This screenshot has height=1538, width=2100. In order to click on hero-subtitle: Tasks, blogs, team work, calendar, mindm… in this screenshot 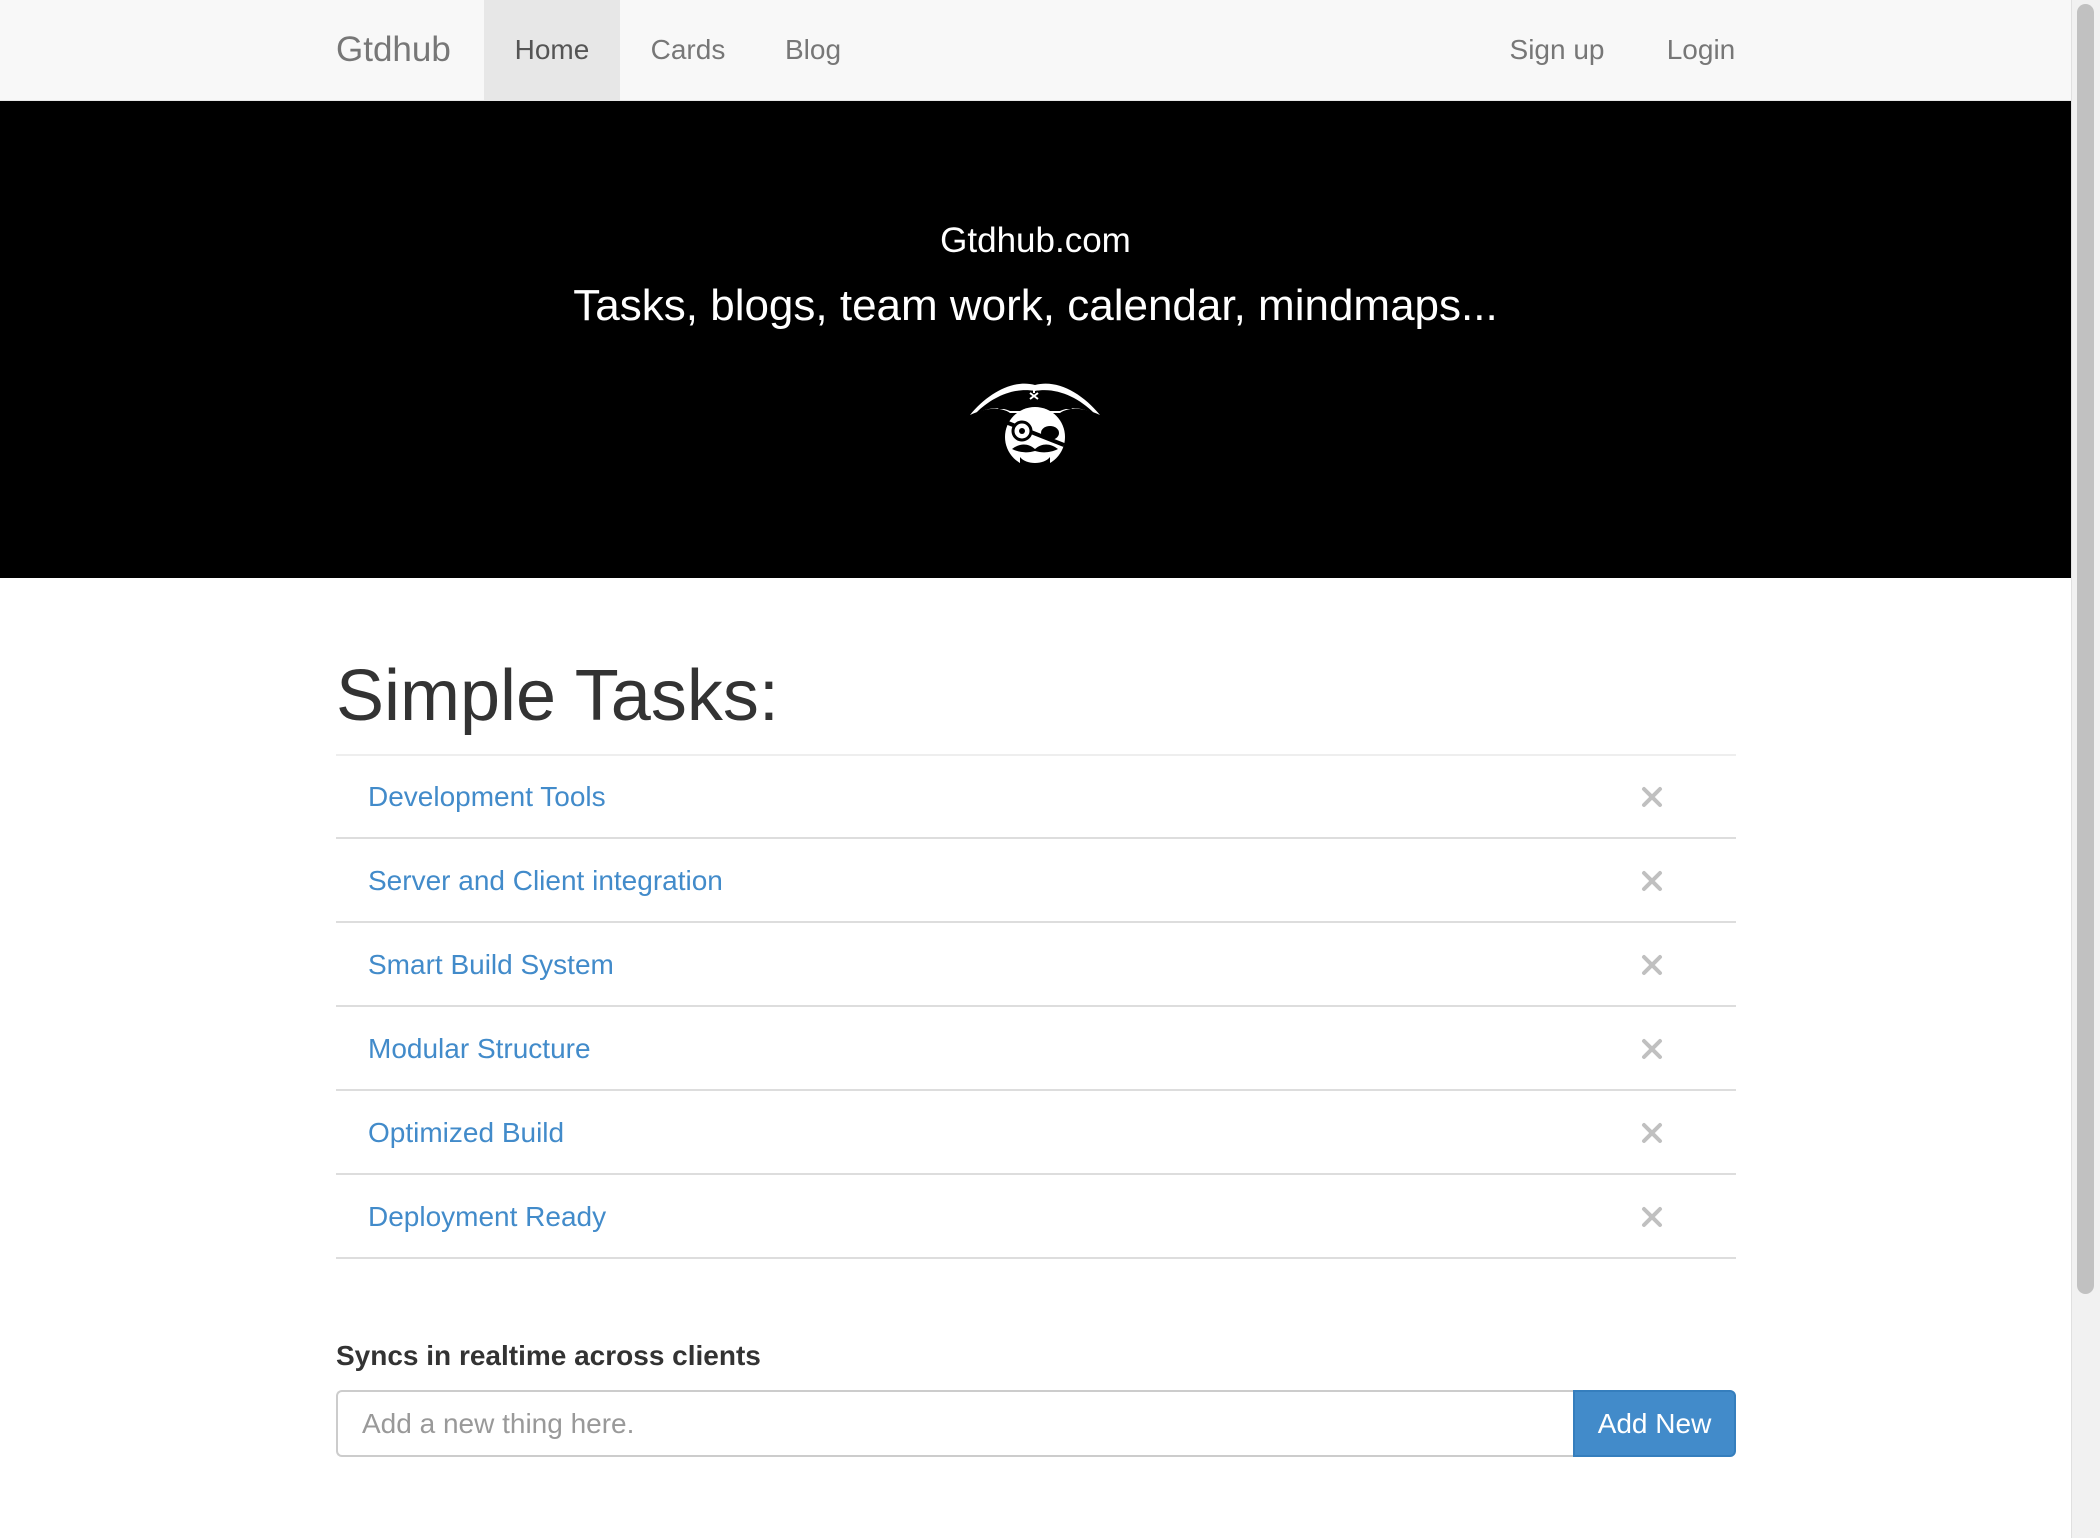, I will do `click(1035, 305)`.